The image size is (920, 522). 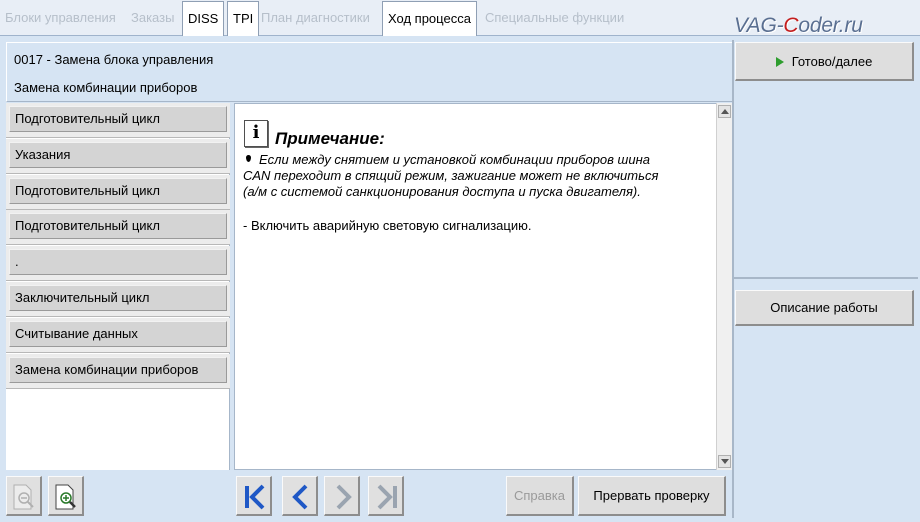 I want to click on zoom-in-button, so click(x=66, y=496).